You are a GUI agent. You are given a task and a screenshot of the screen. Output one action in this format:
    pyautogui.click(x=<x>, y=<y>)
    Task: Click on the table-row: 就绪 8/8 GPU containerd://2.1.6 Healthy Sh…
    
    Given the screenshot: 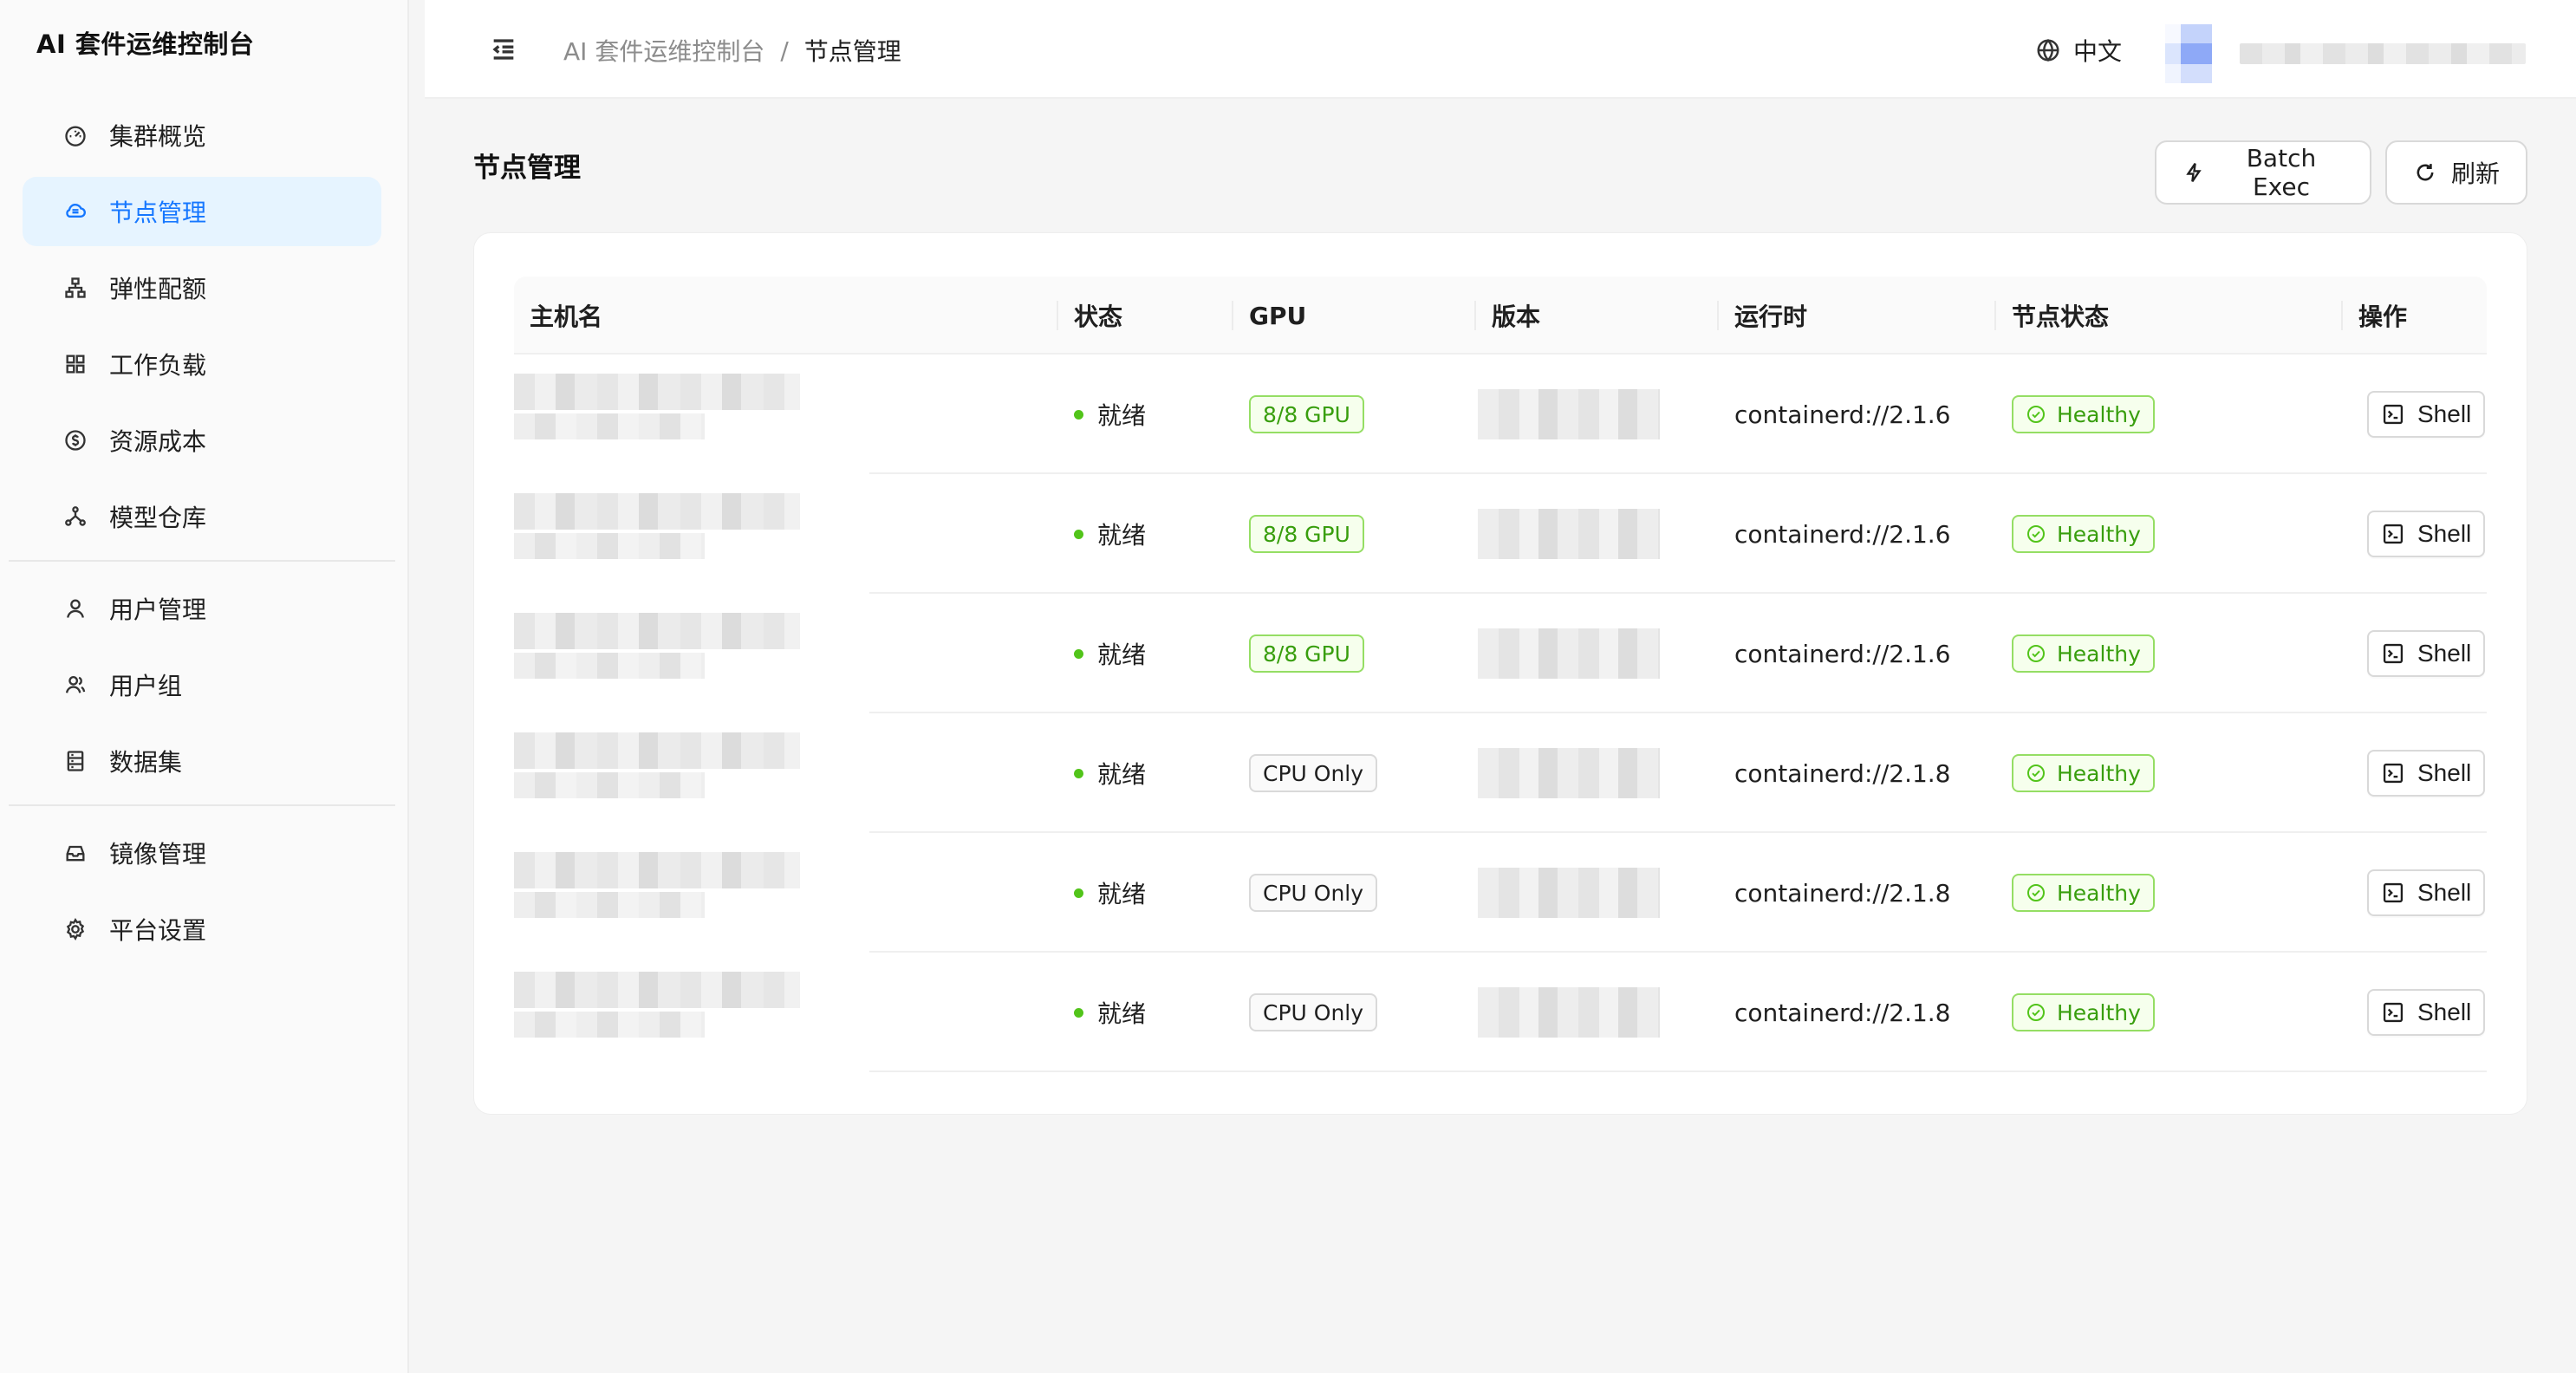 What is the action you would take?
    pyautogui.click(x=1500, y=414)
    